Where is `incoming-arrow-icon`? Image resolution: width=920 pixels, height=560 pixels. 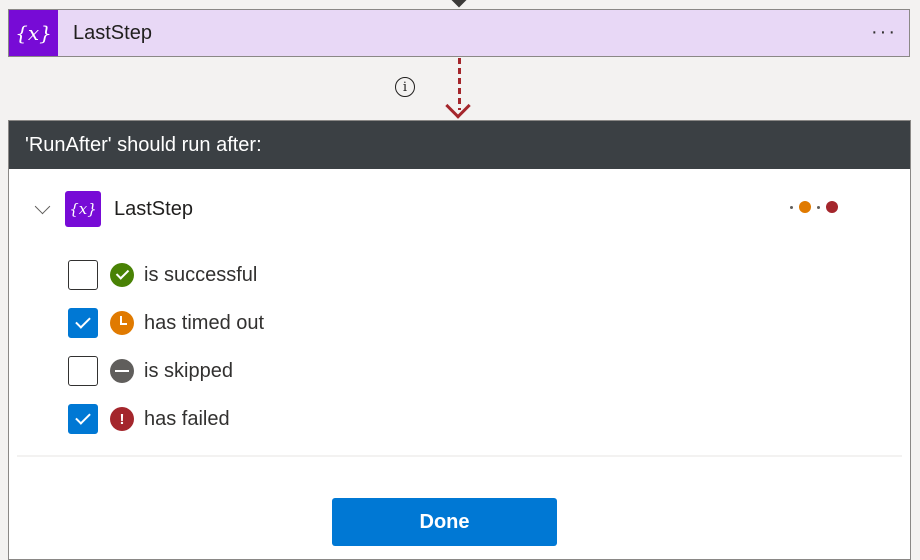 incoming-arrow-icon is located at coordinates (459, 4).